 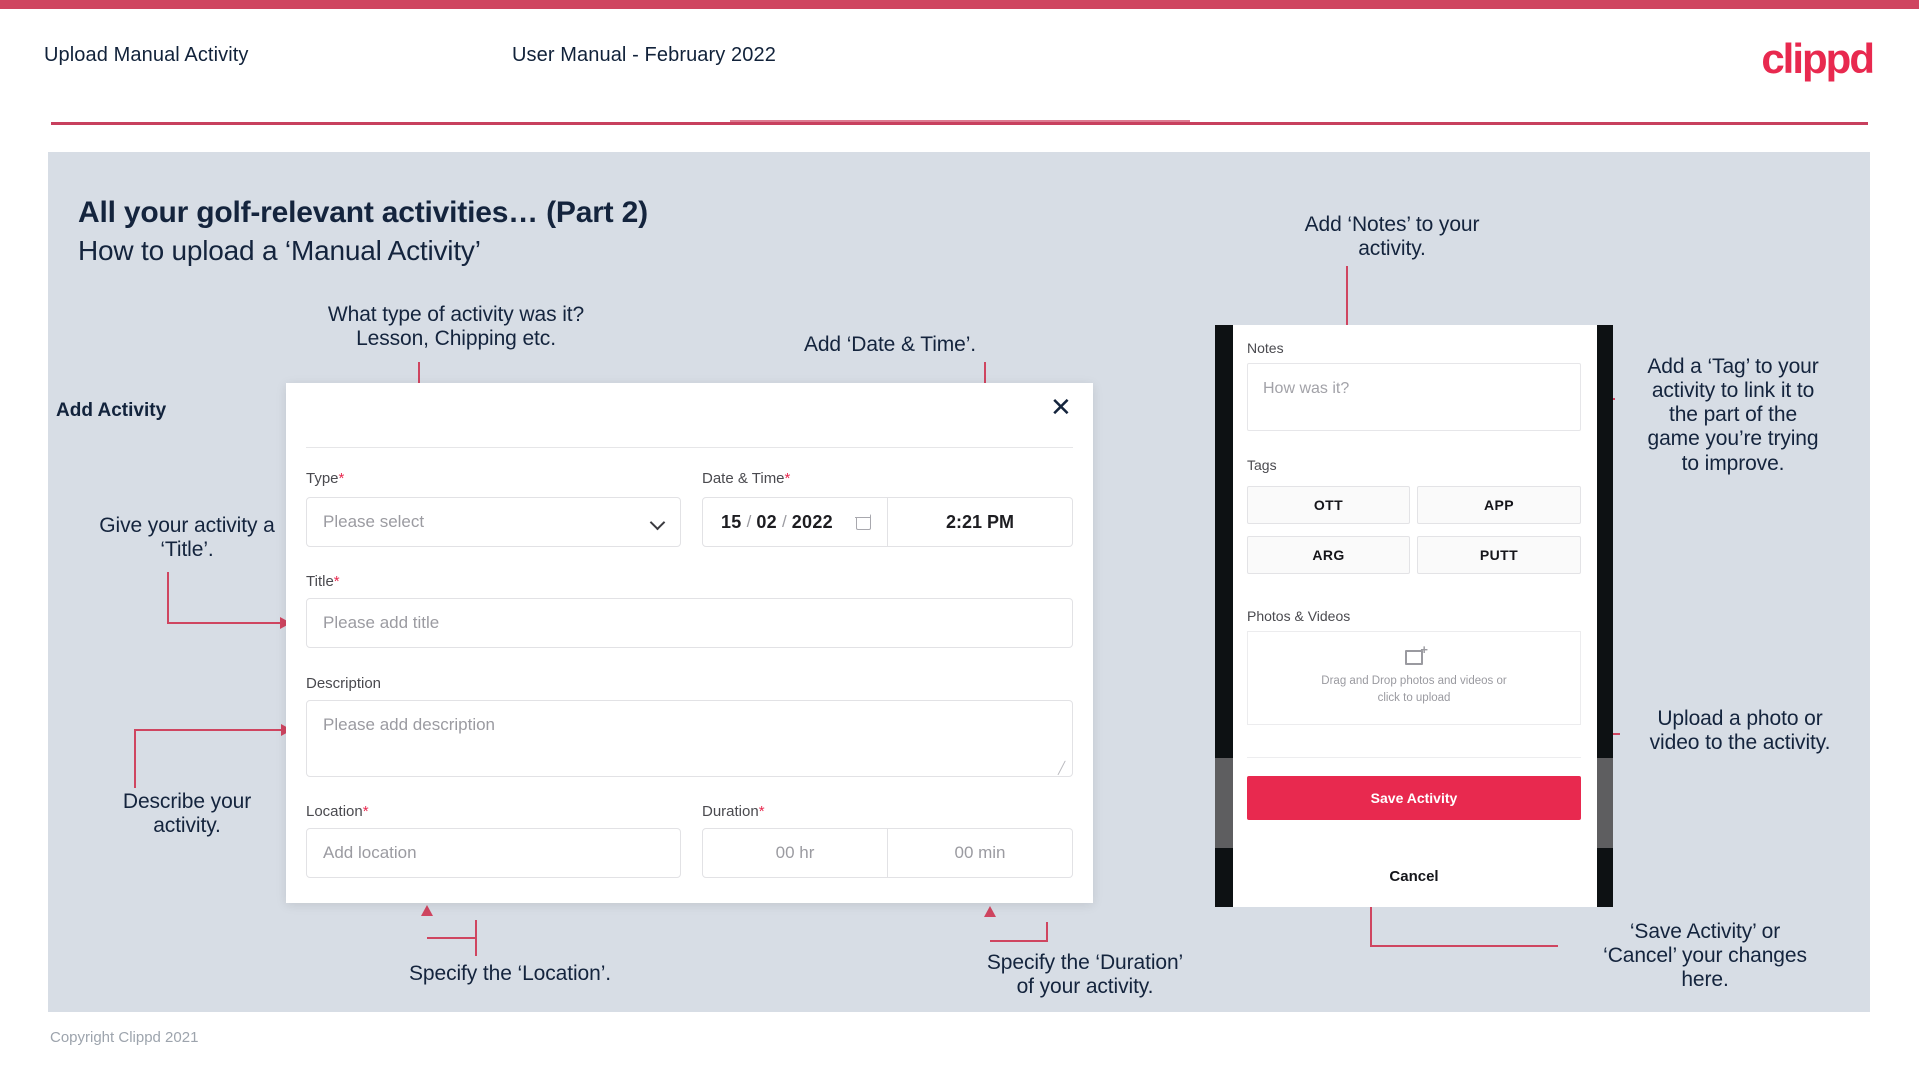 What do you see at coordinates (334, 811) in the screenshot?
I see `location-label-text: Location` at bounding box center [334, 811].